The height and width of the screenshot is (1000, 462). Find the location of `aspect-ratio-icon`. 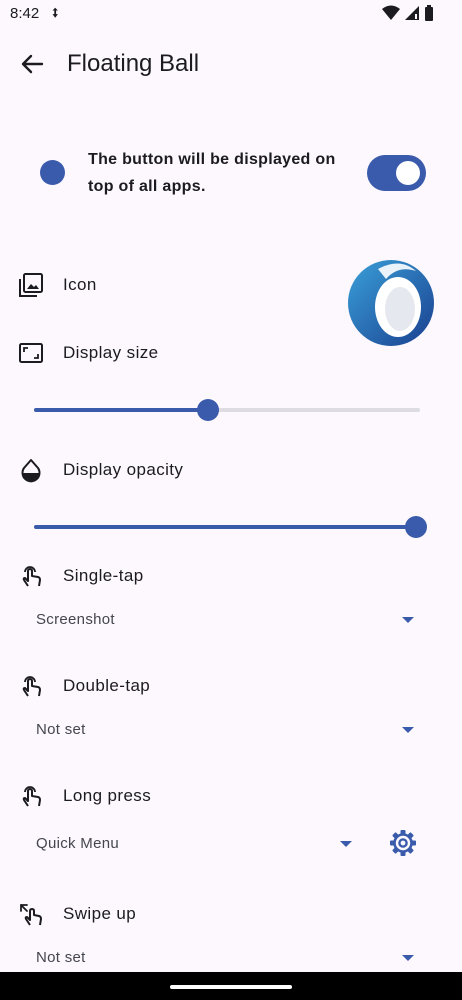

aspect-ratio-icon is located at coordinates (31, 353).